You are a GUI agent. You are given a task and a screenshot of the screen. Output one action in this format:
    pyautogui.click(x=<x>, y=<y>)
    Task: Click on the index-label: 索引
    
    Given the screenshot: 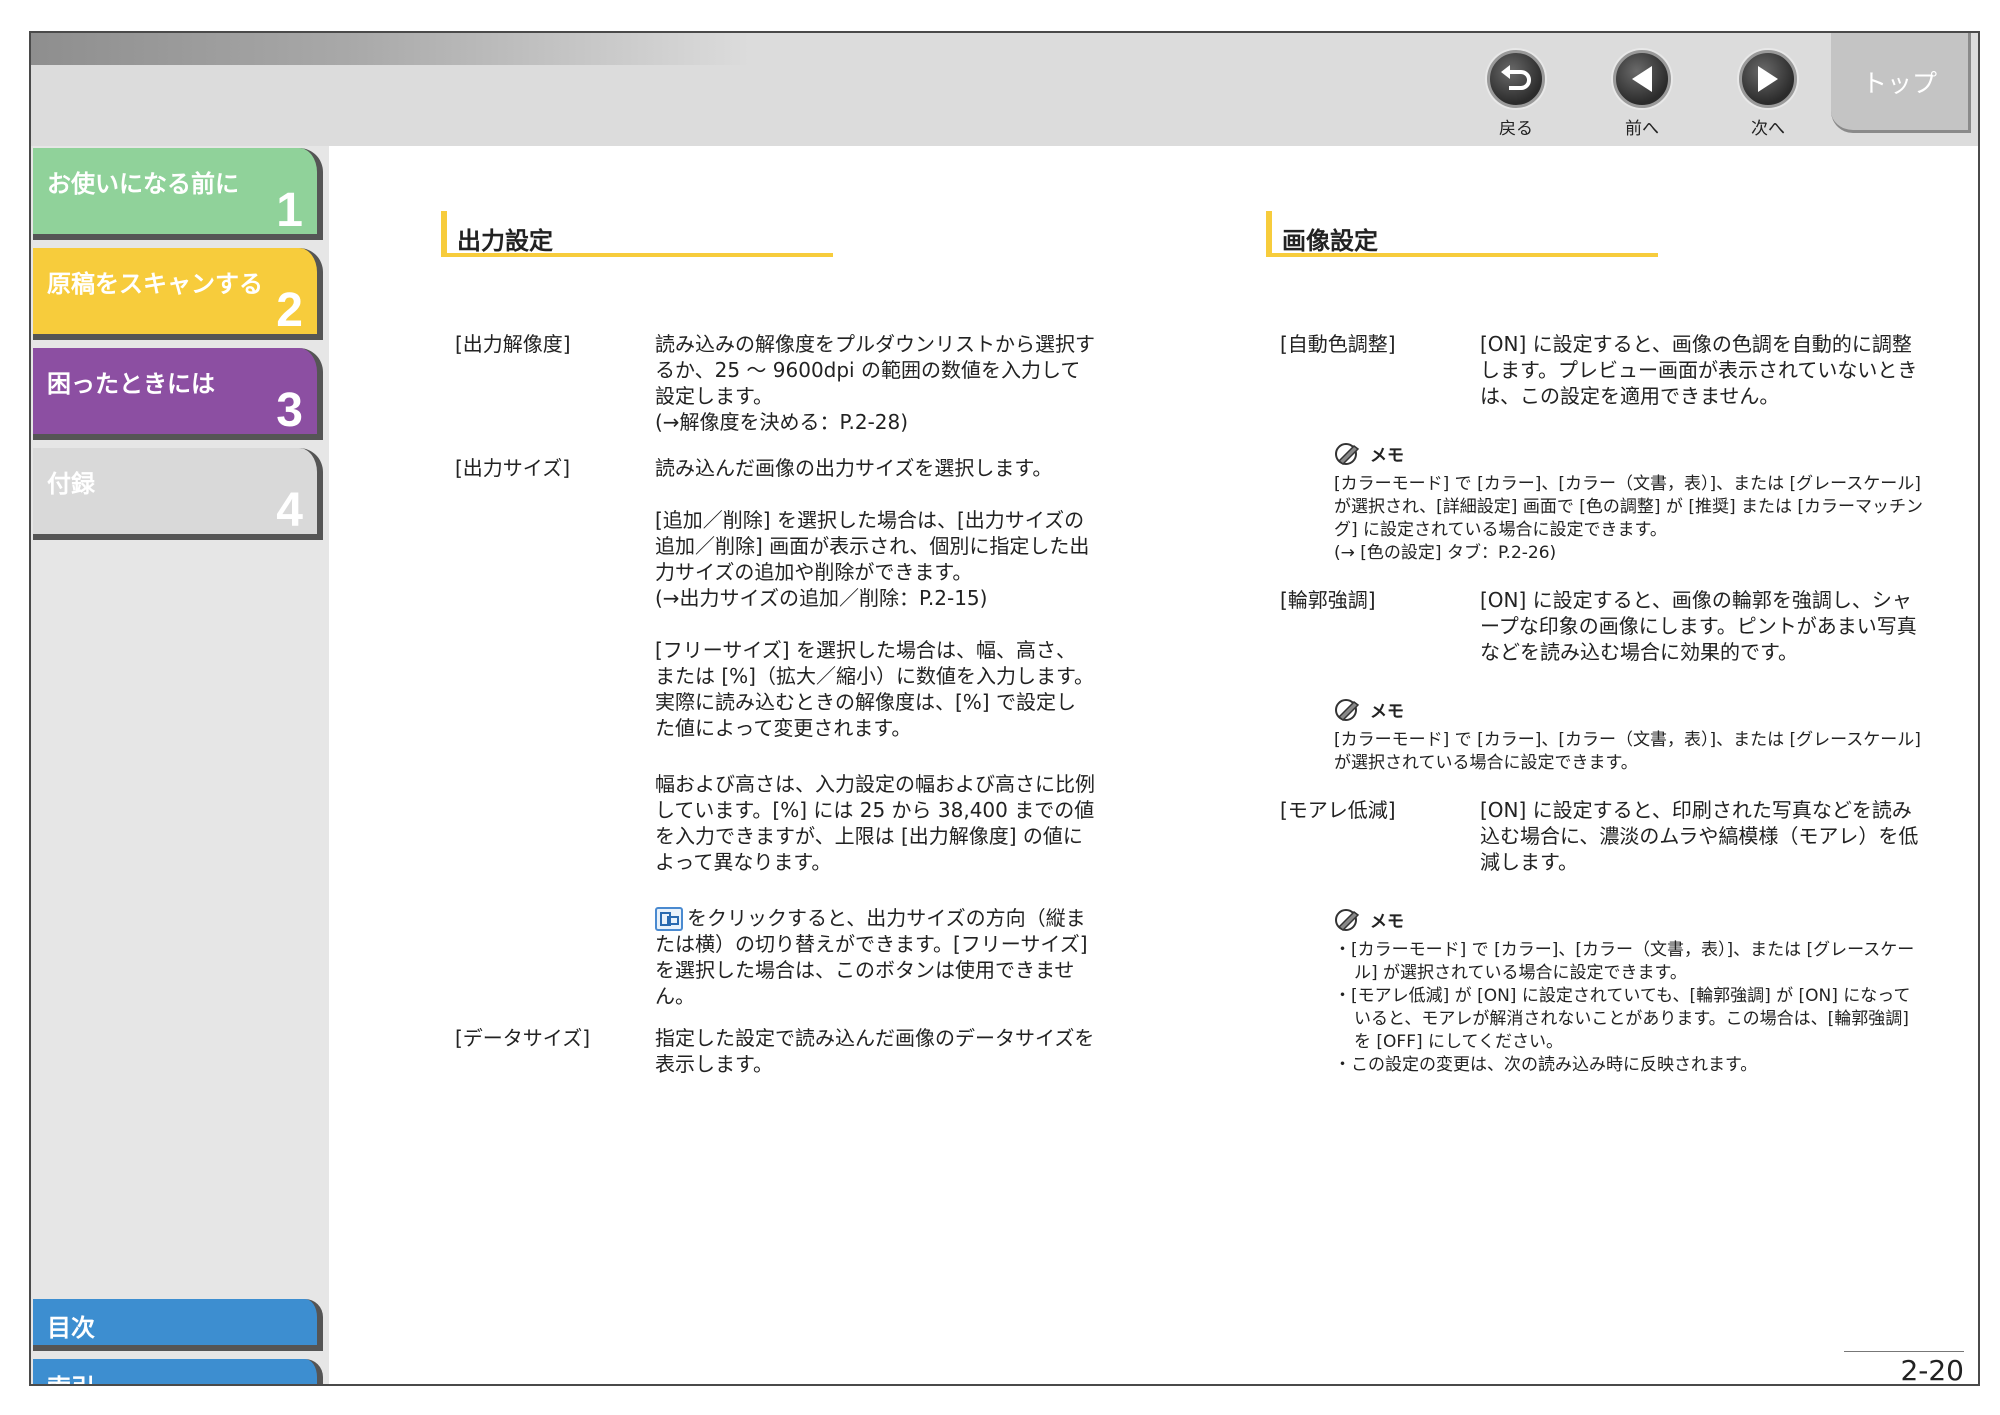 What is the action you would take?
    pyautogui.click(x=71, y=1376)
    